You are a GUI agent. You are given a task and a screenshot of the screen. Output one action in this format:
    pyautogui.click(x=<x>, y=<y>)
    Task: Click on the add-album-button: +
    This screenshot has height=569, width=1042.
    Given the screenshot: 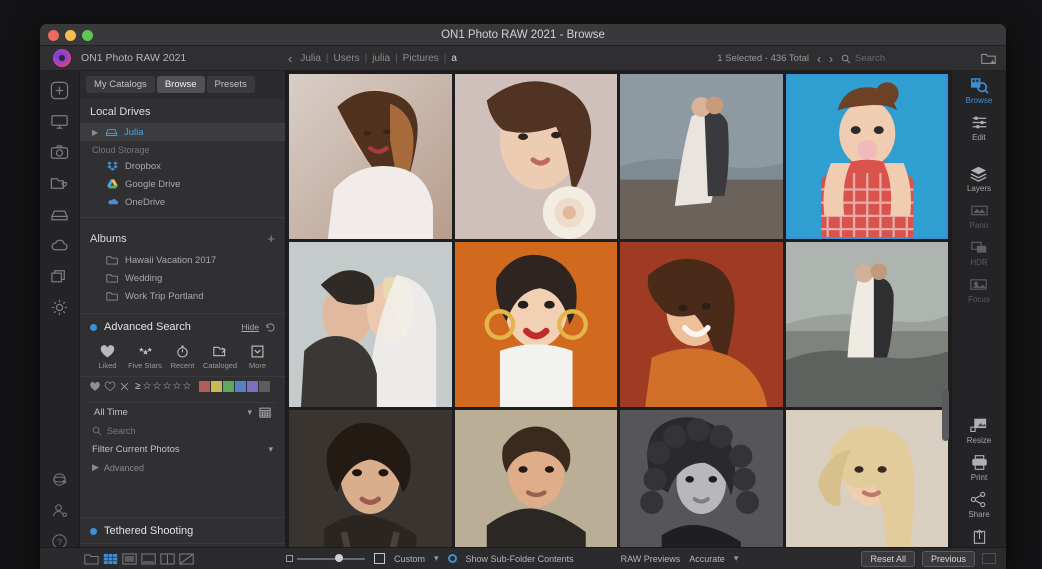 What is the action you would take?
    pyautogui.click(x=271, y=238)
    